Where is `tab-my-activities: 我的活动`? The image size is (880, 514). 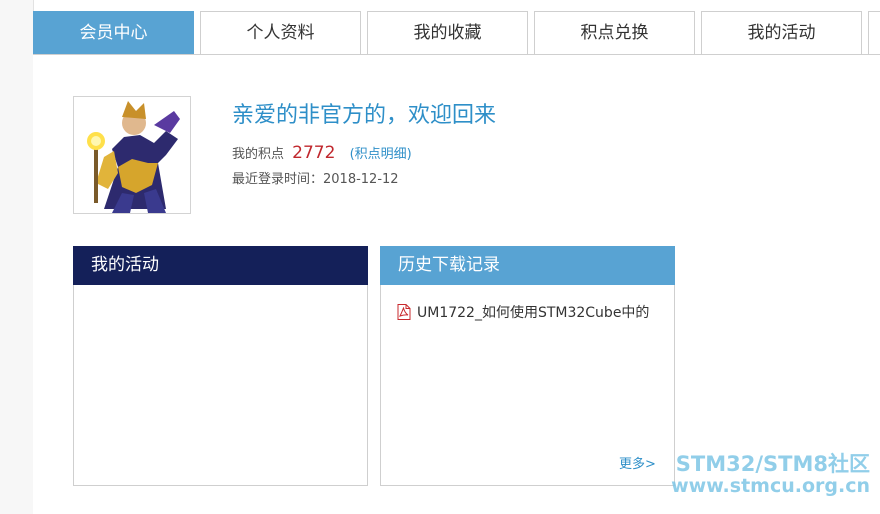
tab-my-activities: 我的活动 is located at coordinates (781, 32).